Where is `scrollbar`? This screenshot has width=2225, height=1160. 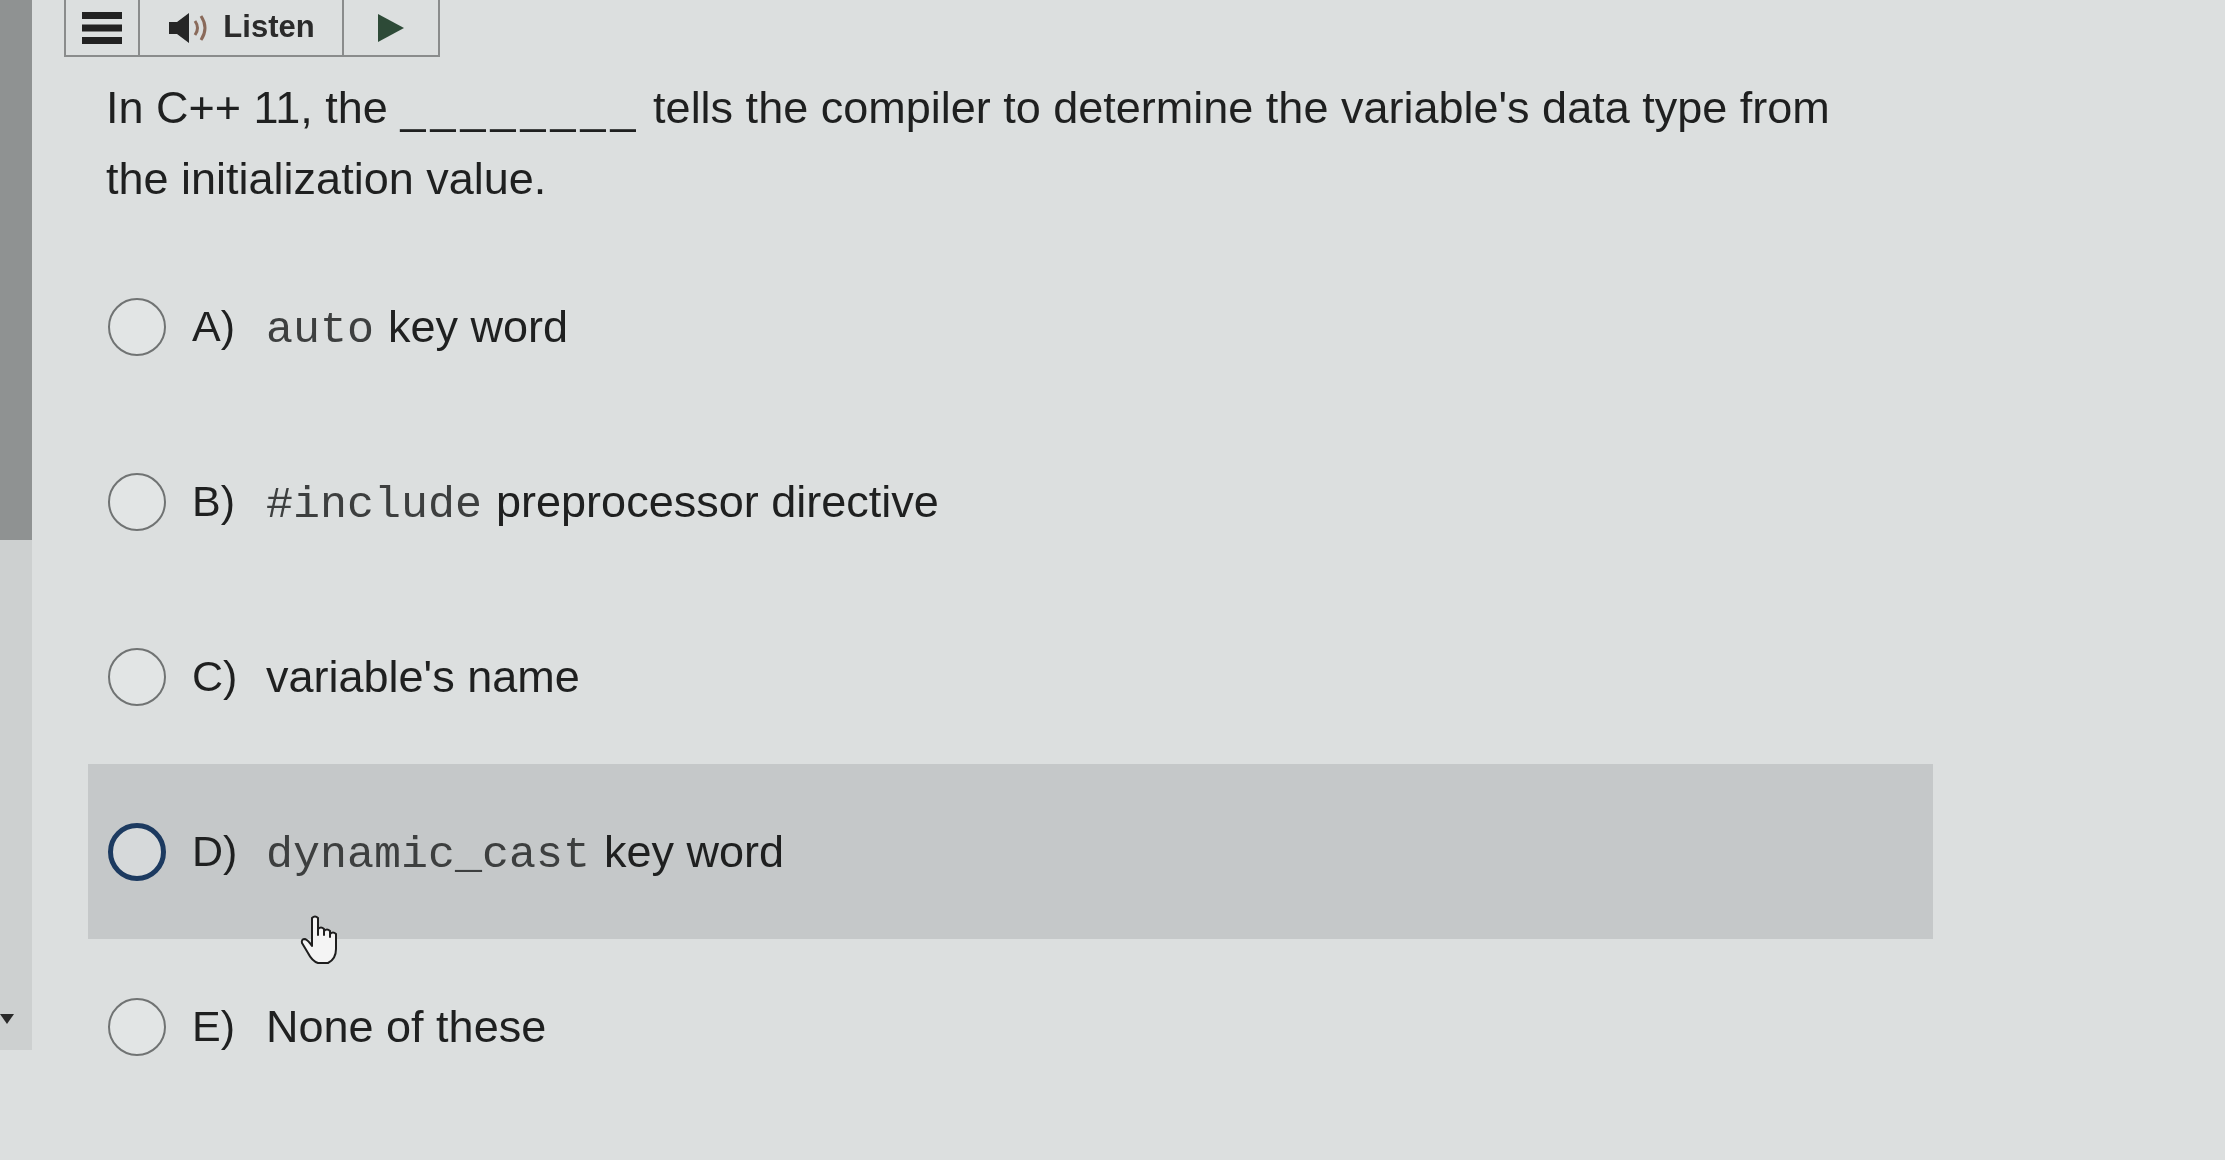 scrollbar is located at coordinates (16, 525).